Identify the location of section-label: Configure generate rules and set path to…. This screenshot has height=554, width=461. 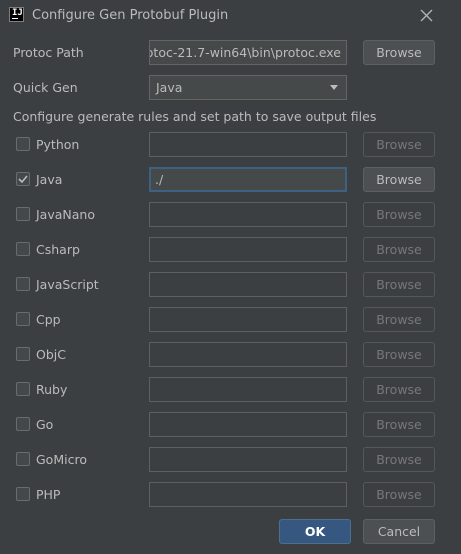
(195, 116).